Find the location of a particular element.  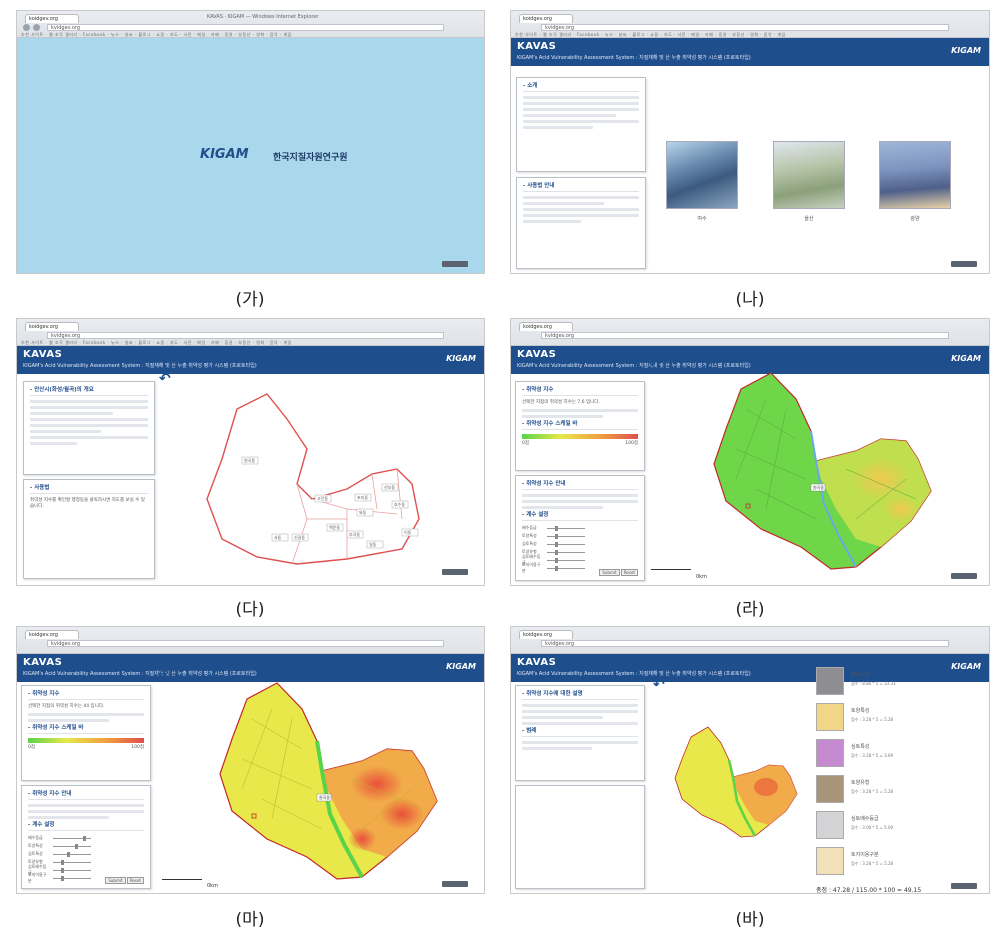

form-buttons: Submit Reset is located at coordinates (618, 572).